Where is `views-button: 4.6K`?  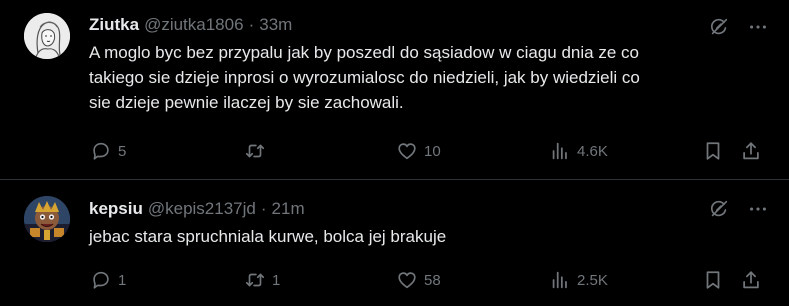
views-button: 4.6K is located at coordinates (578, 151).